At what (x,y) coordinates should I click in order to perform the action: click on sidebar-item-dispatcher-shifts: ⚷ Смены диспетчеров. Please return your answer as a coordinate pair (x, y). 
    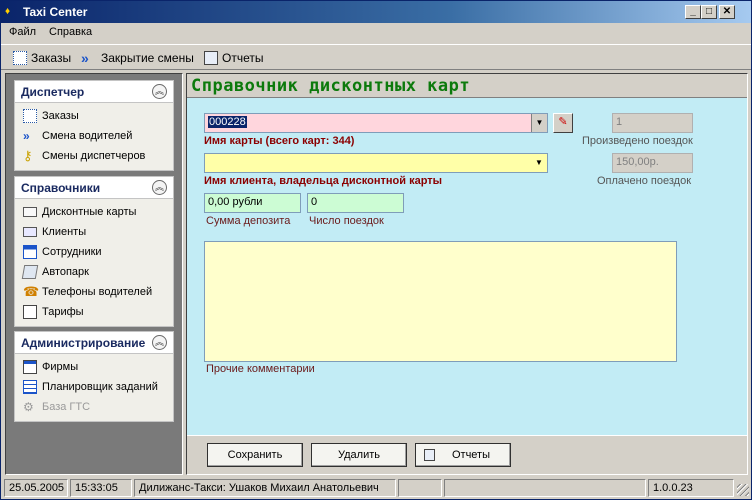
    Looking at the image, I should click on (94, 156).